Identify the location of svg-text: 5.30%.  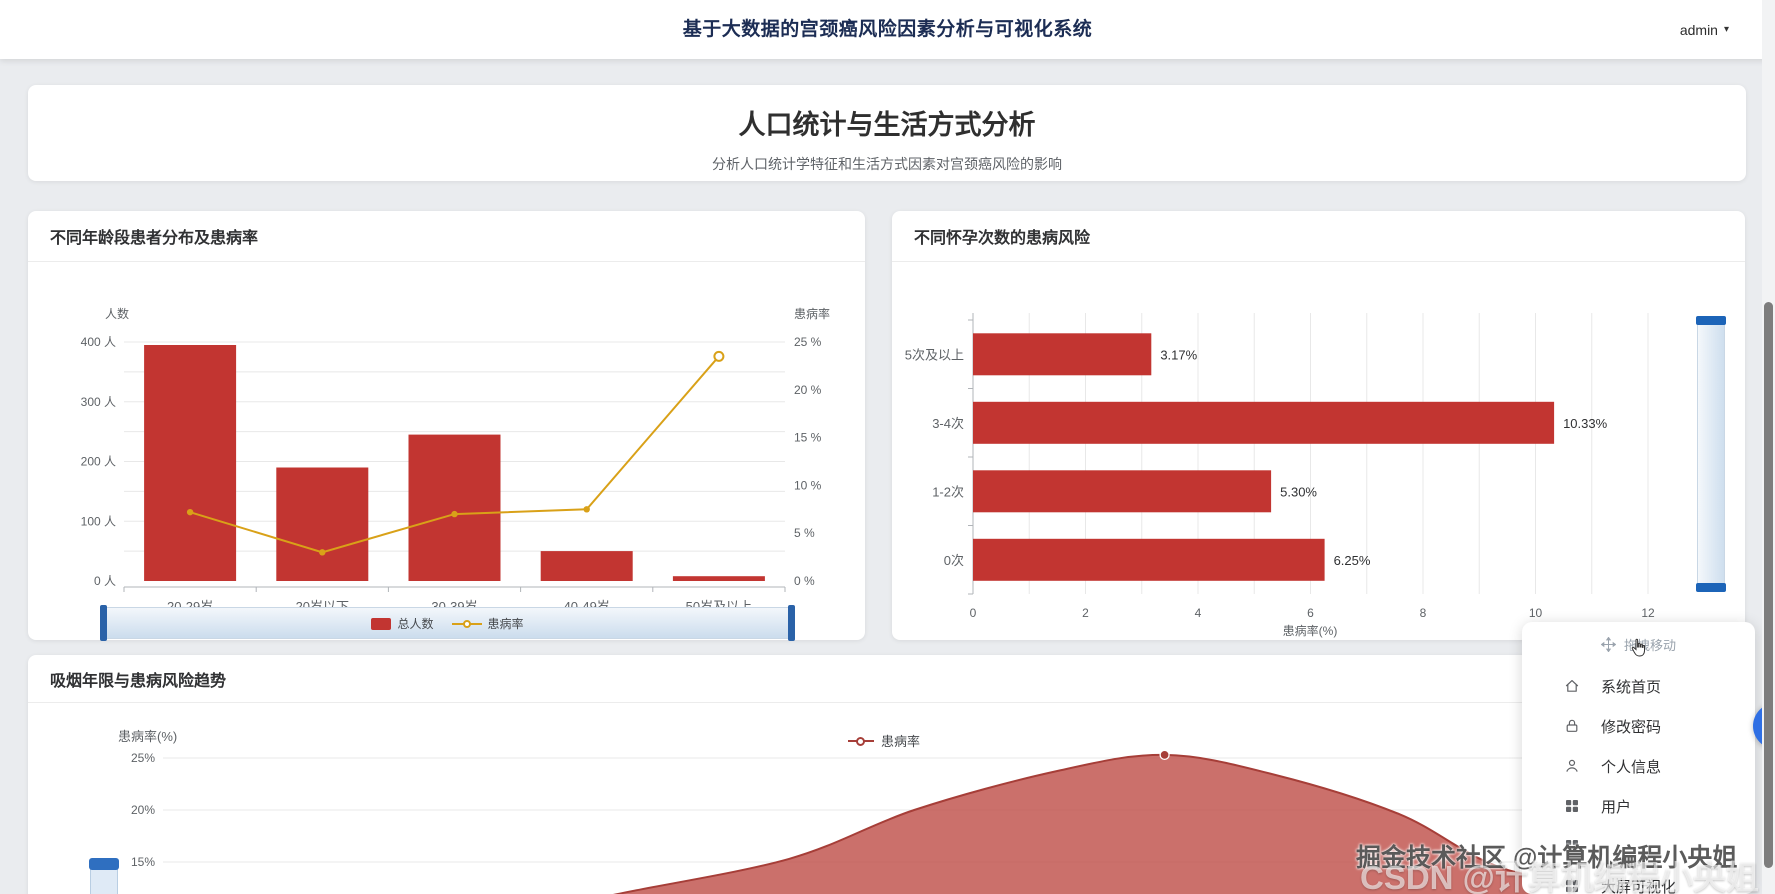
(1298, 491).